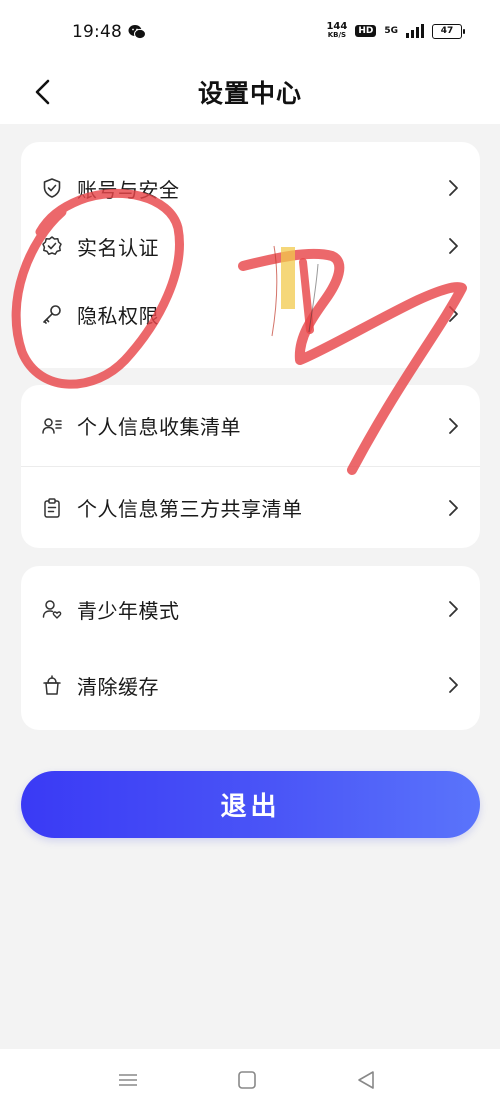 This screenshot has height=1111, width=500. I want to click on shield-check-icon, so click(52, 188).